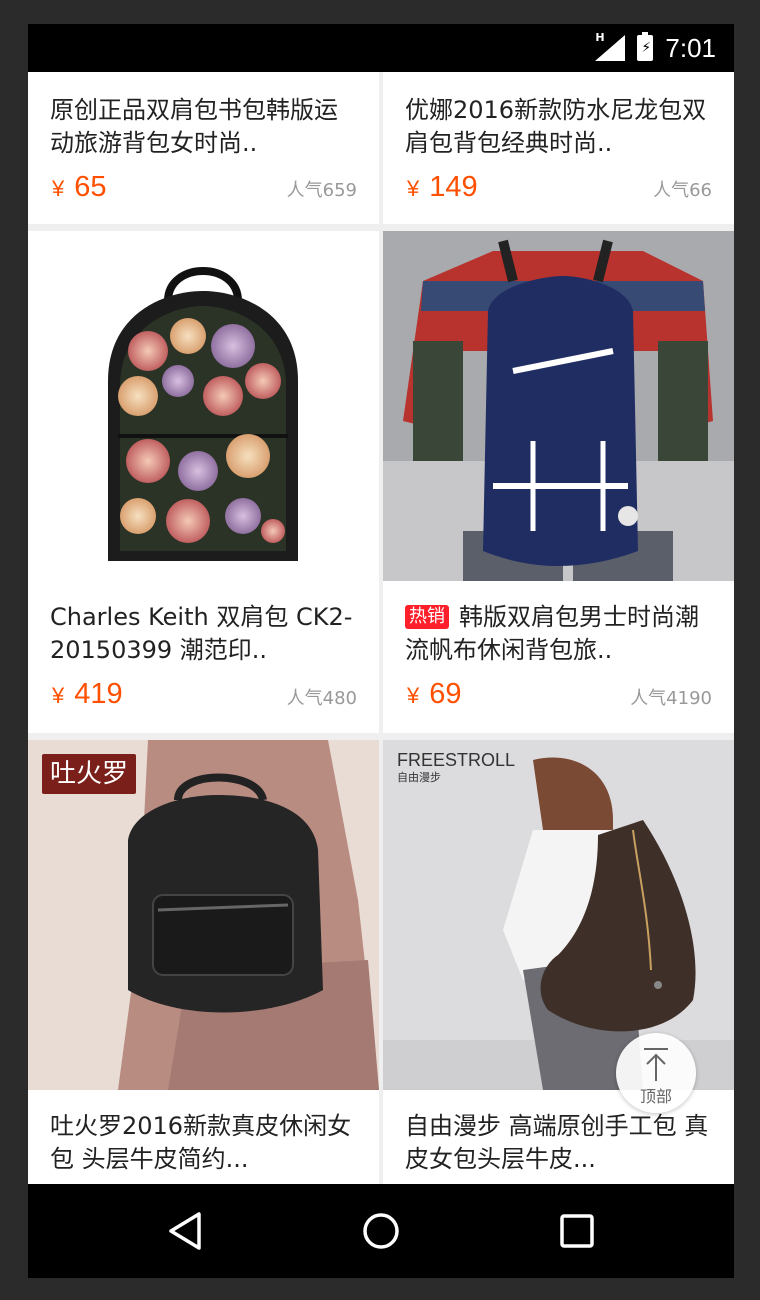 The height and width of the screenshot is (1300, 760). I want to click on back-icon, so click(185, 1231).